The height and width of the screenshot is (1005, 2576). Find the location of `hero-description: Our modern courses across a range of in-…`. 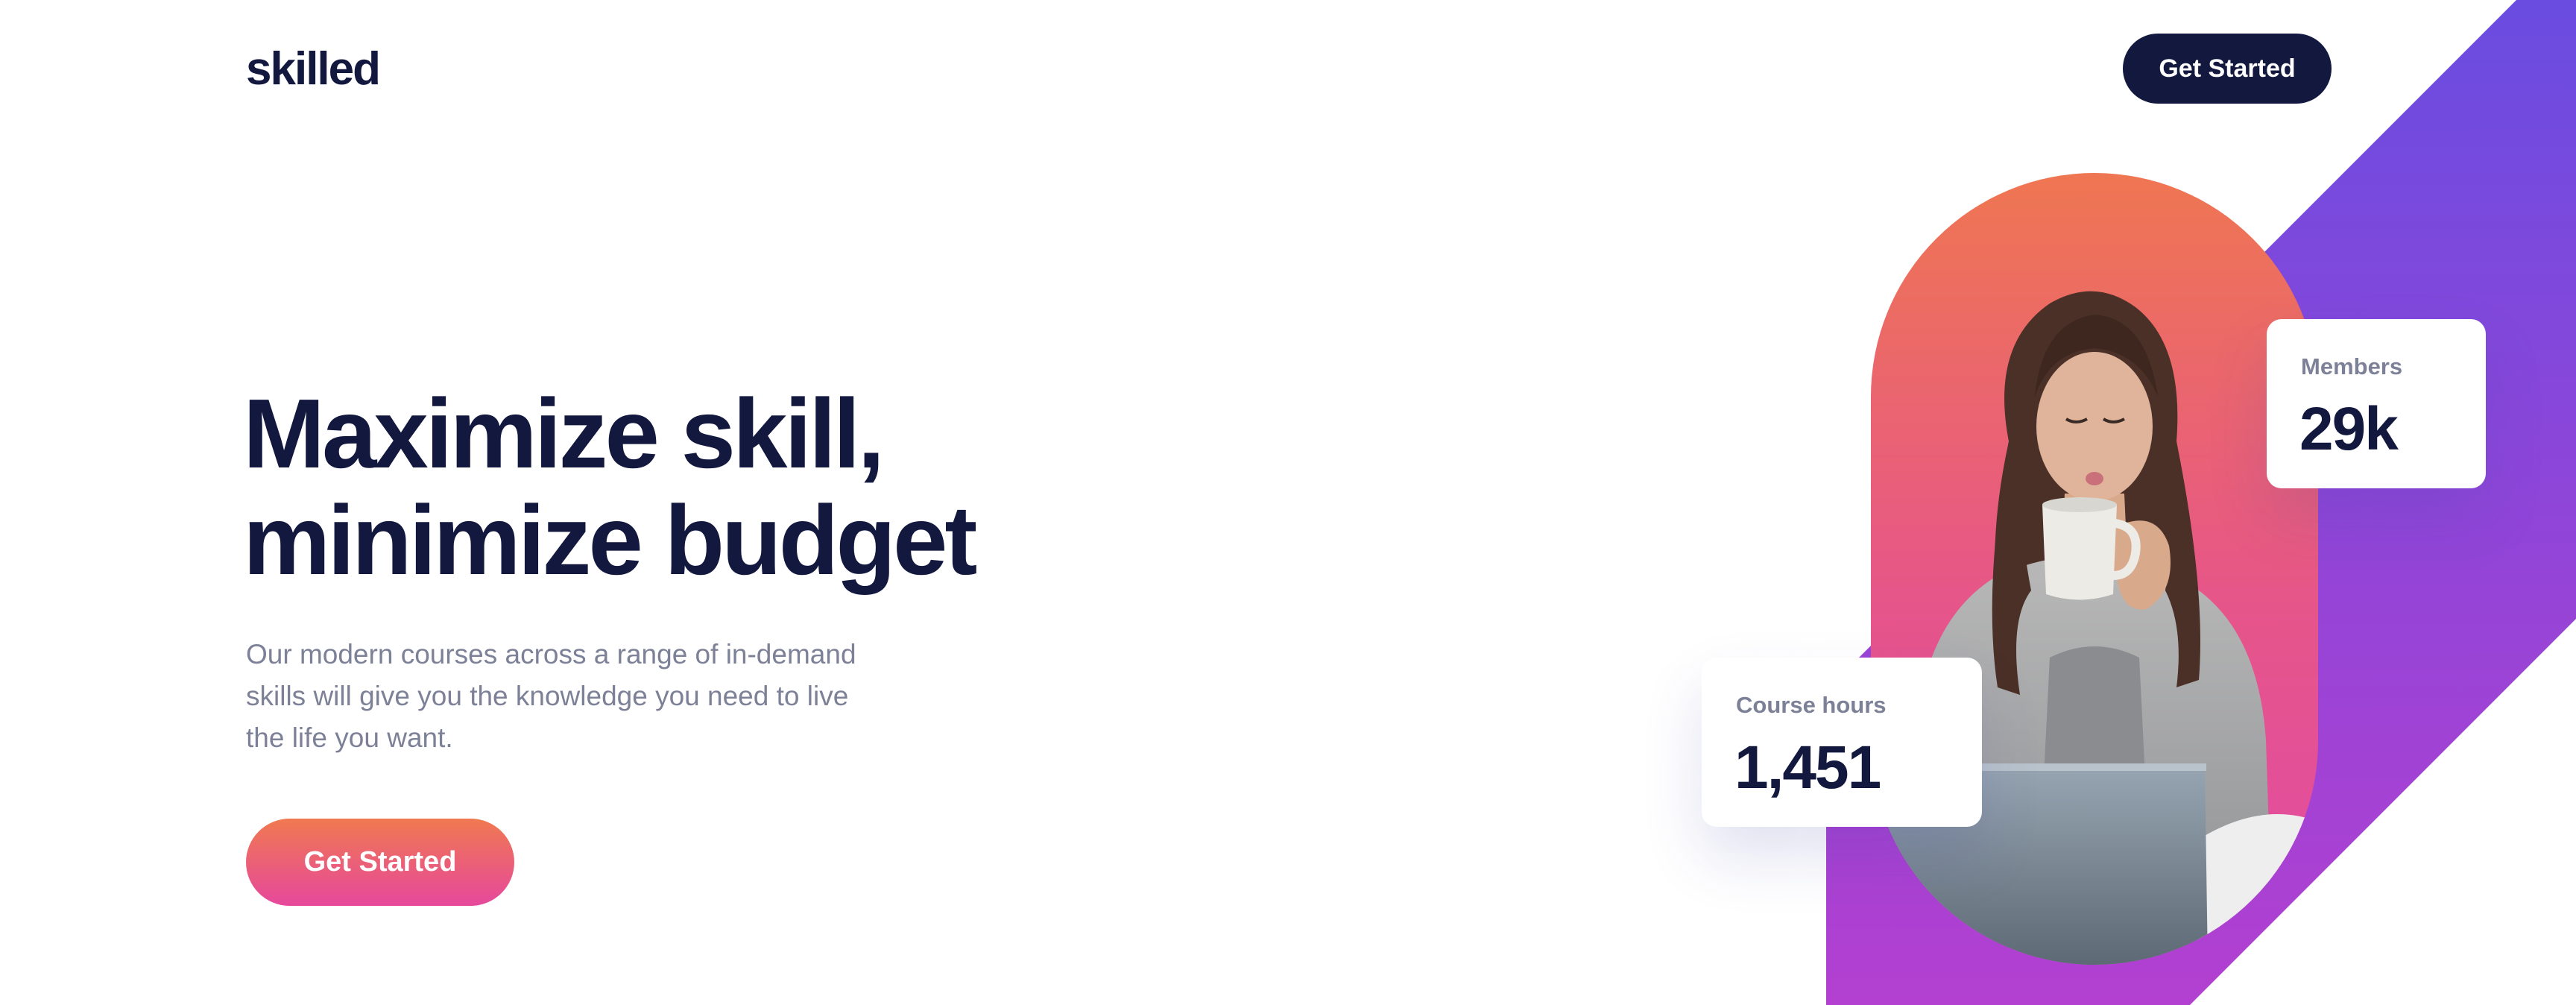

hero-description: Our modern courses across a range of in-… is located at coordinates (581, 696).